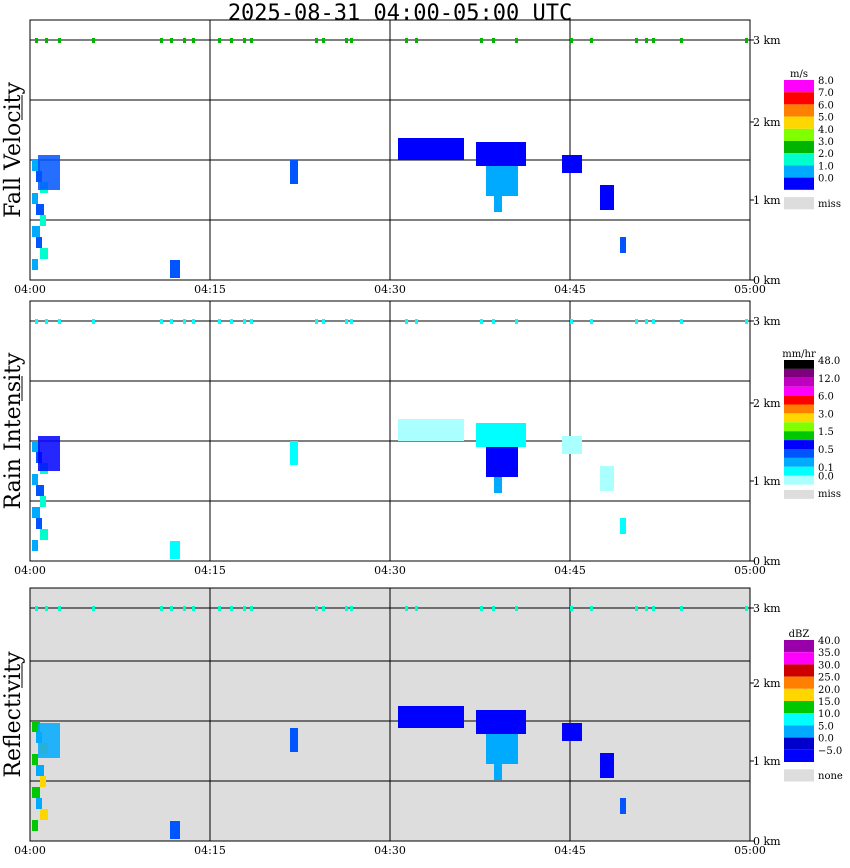 The image size is (850, 868). What do you see at coordinates (829, 665) in the screenshot?
I see `colorbar-label: 30.0` at bounding box center [829, 665].